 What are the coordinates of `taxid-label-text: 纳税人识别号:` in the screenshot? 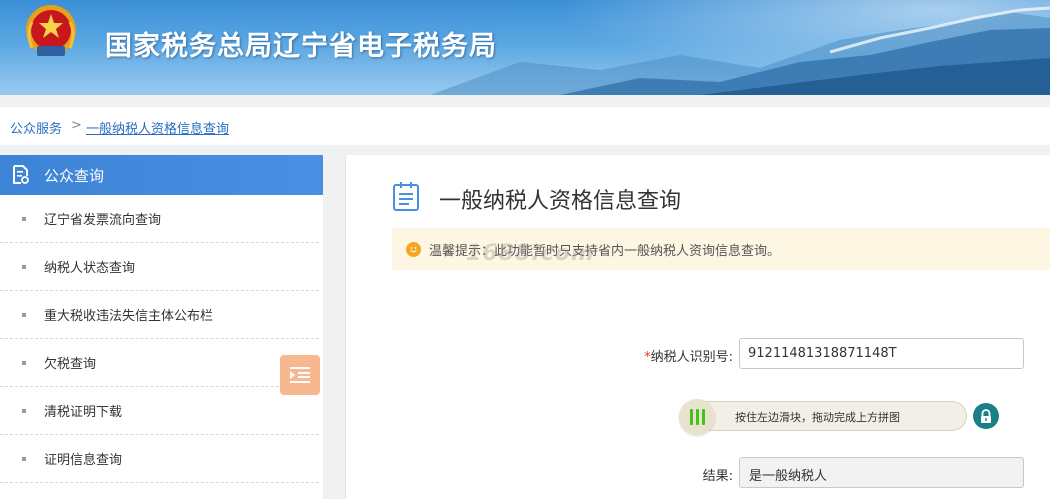 It's located at (691, 357).